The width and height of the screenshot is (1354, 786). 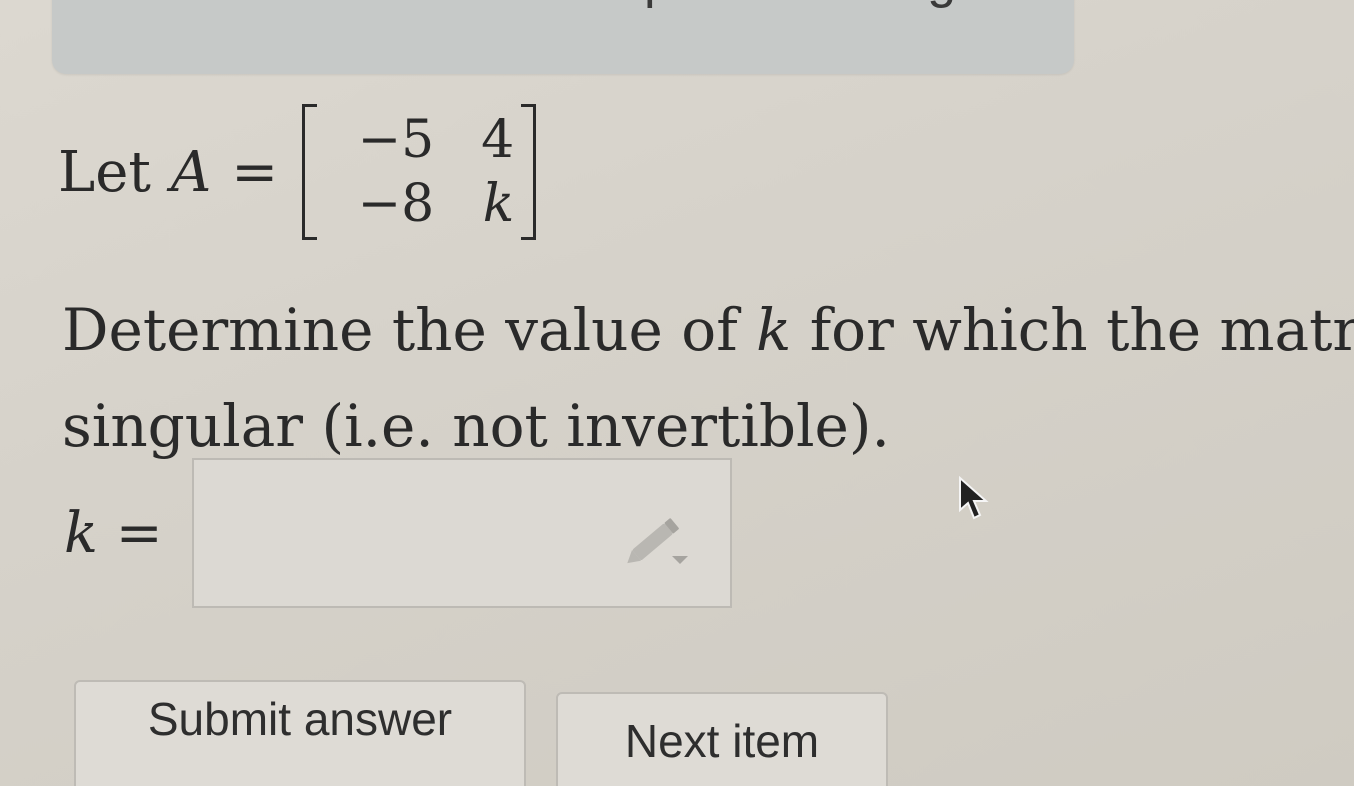 What do you see at coordinates (81, 533) in the screenshot?
I see `answer-variable: k` at bounding box center [81, 533].